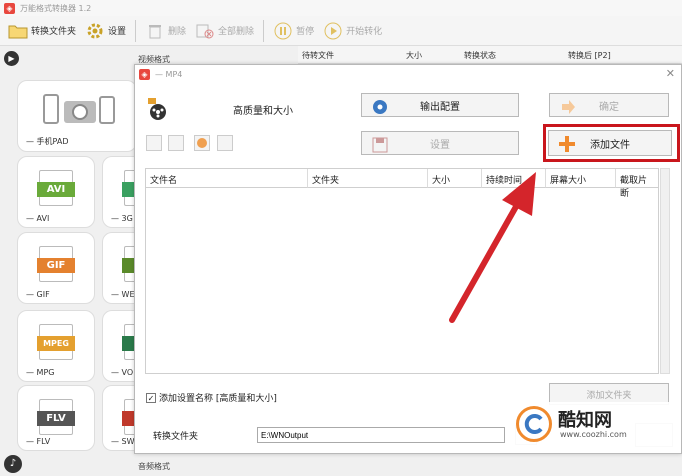  Describe the element at coordinates (176, 437) in the screenshot. I see `output-folder-label: 转换文件夹` at that location.